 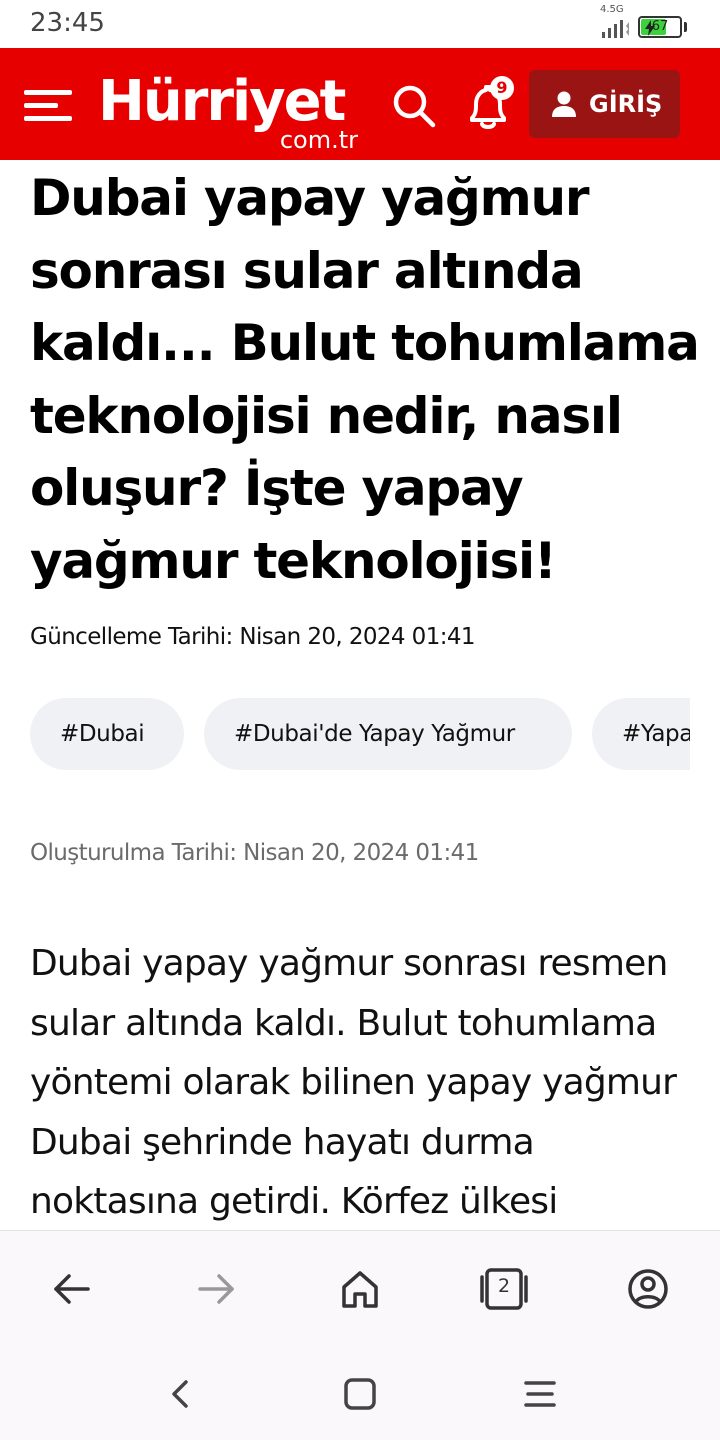 I want to click on status-bar: 23:45 4.5G 67, so click(x=360, y=24).